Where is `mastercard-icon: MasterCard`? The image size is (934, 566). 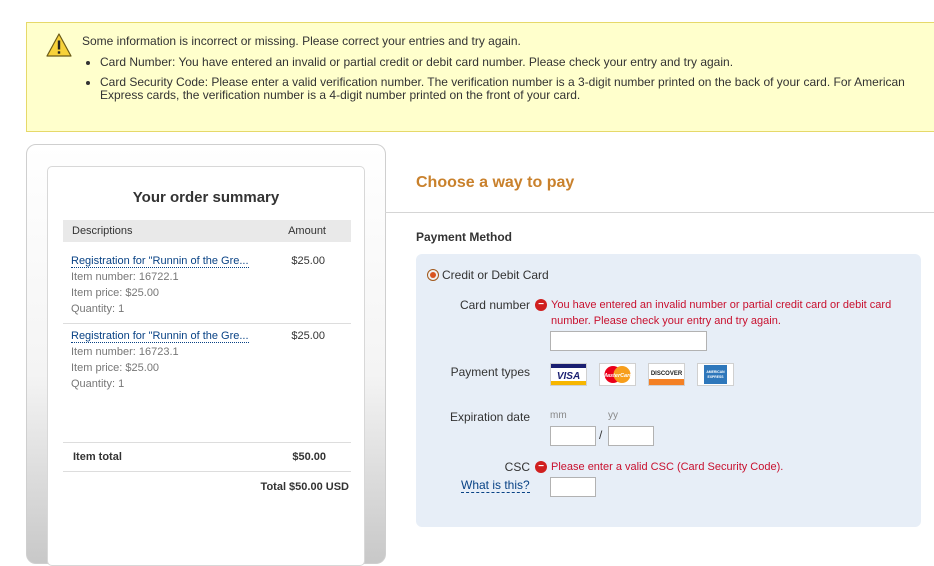 mastercard-icon: MasterCard is located at coordinates (617, 374).